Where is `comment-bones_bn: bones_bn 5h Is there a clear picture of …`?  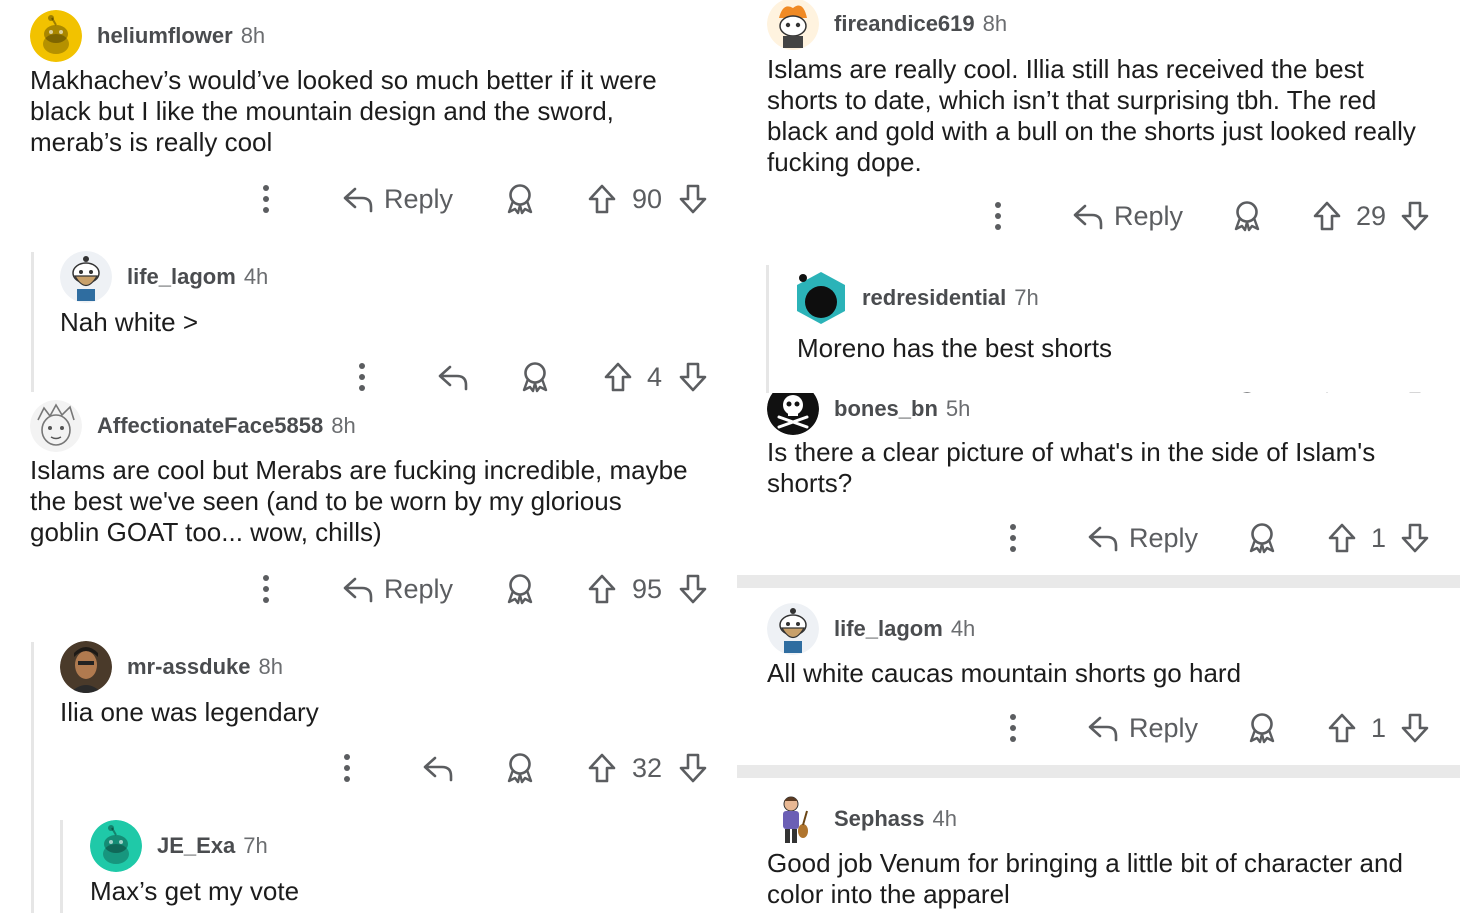 comment-bones_bn: bones_bn 5h Is there a clear picture of … is located at coordinates (1098, 483).